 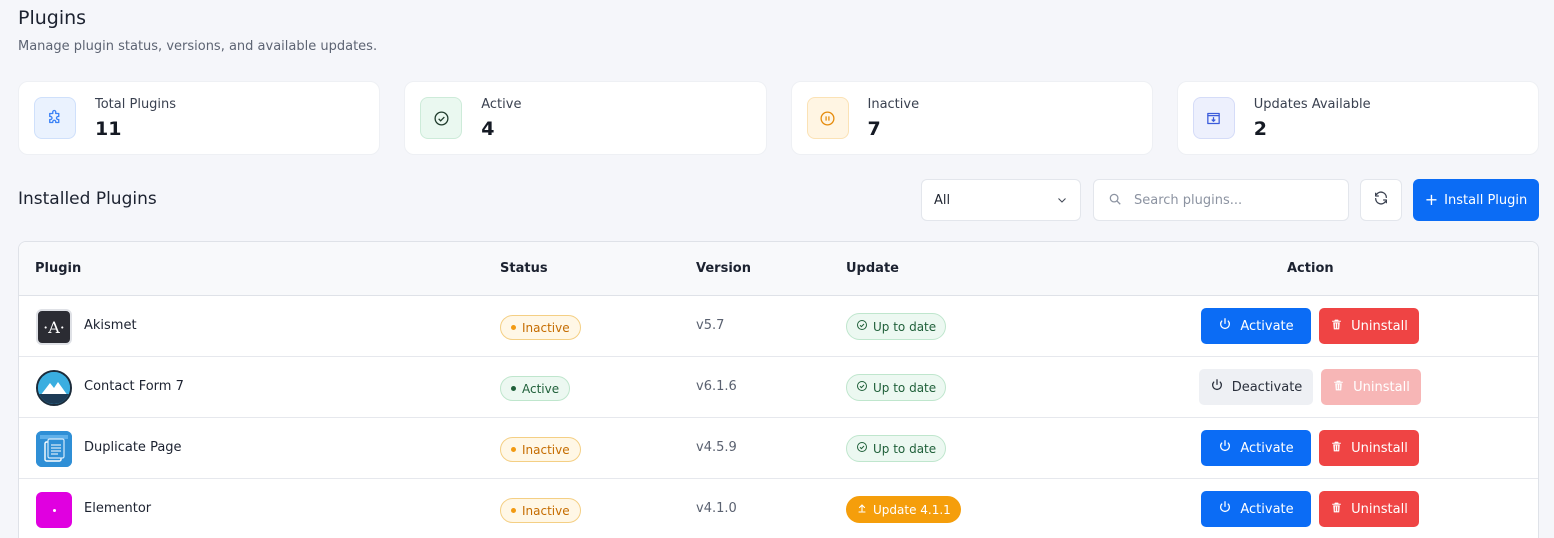 I want to click on update-button: Update 4.1.1, so click(x=903, y=509).